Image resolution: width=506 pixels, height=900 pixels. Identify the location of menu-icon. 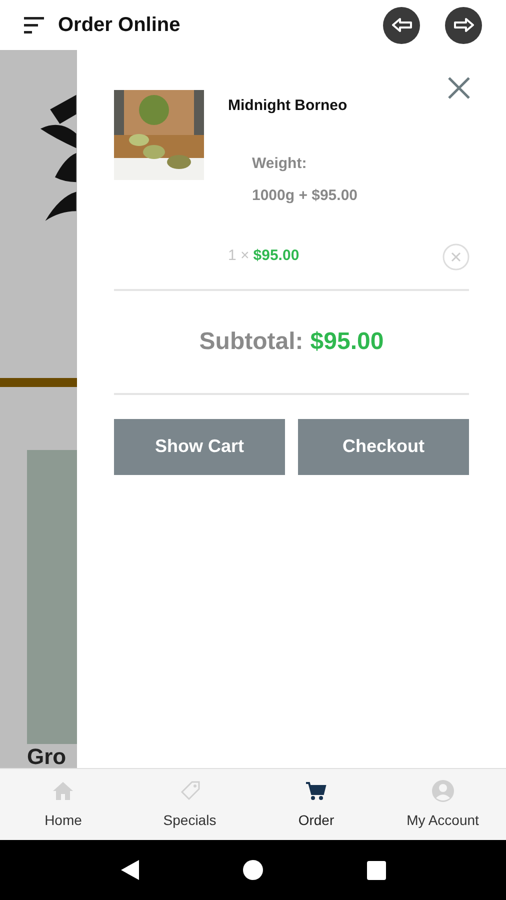
(35, 25).